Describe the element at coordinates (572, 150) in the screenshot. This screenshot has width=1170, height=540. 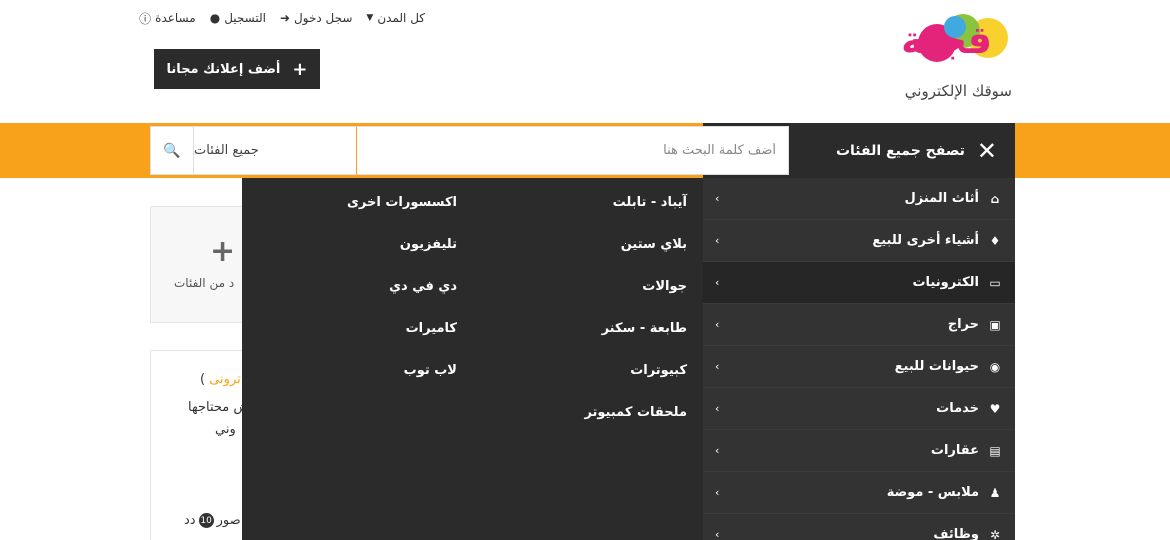
I see `search-input` at that location.